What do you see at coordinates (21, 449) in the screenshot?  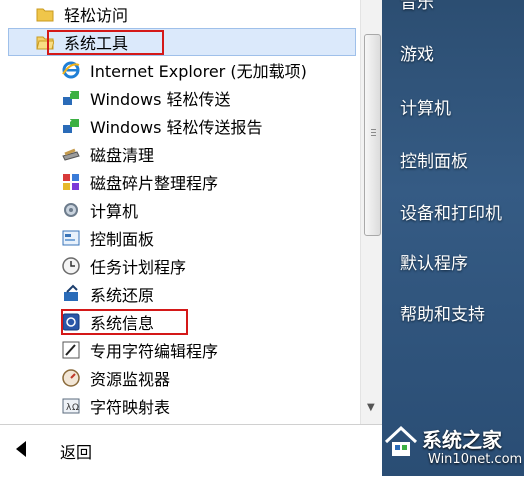 I see `back-arrow-icon` at bounding box center [21, 449].